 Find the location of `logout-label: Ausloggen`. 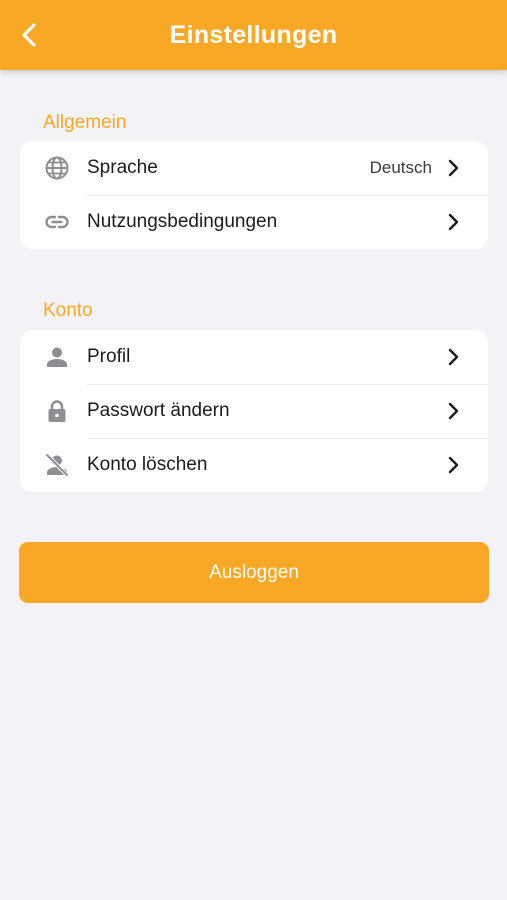

logout-label: Ausloggen is located at coordinates (254, 572).